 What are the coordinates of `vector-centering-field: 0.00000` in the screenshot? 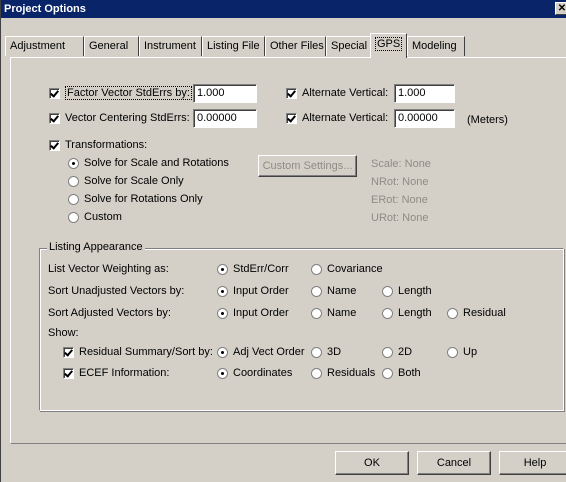 It's located at (225, 118).